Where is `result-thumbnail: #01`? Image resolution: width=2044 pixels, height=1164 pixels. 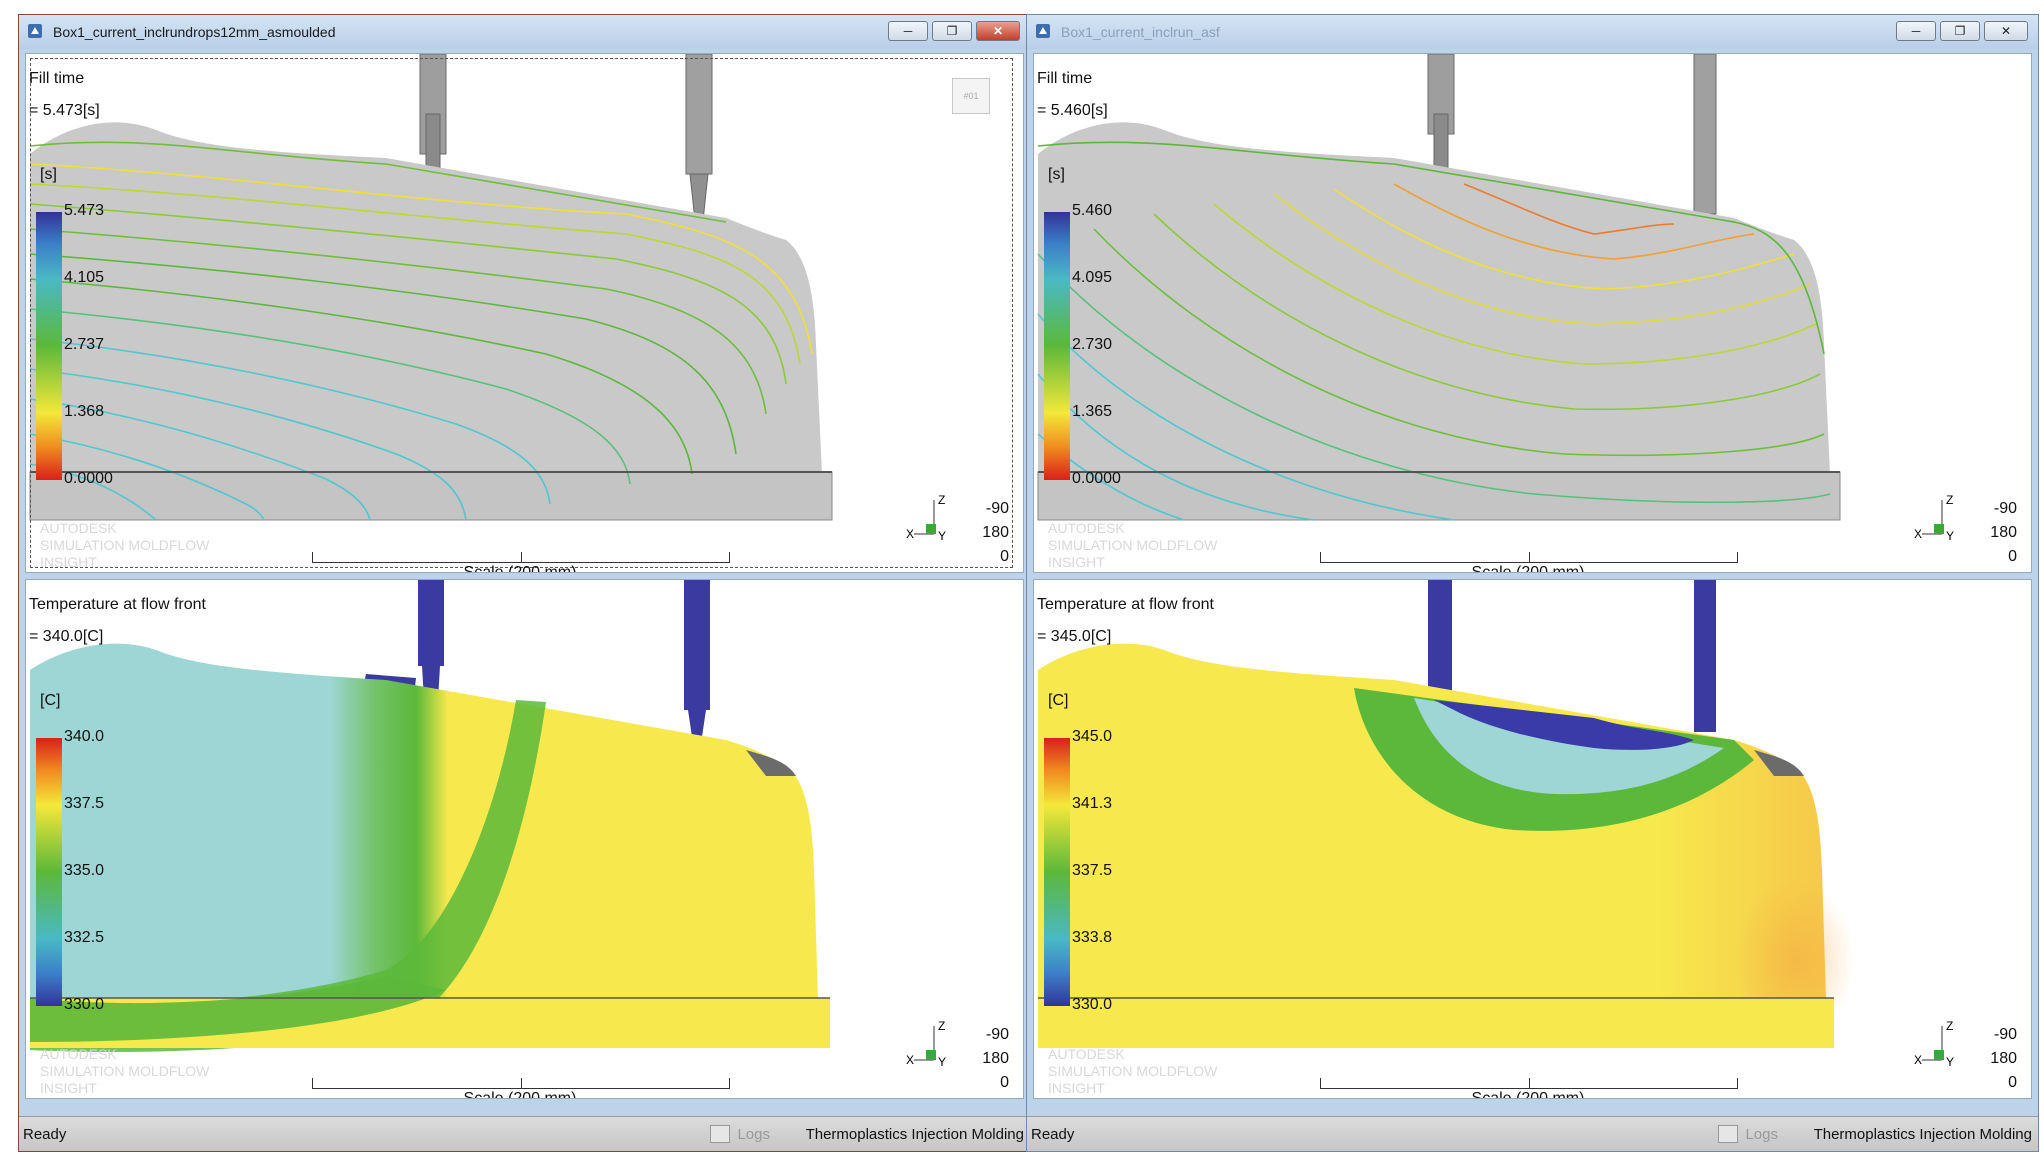 result-thumbnail: #01 is located at coordinates (971, 96).